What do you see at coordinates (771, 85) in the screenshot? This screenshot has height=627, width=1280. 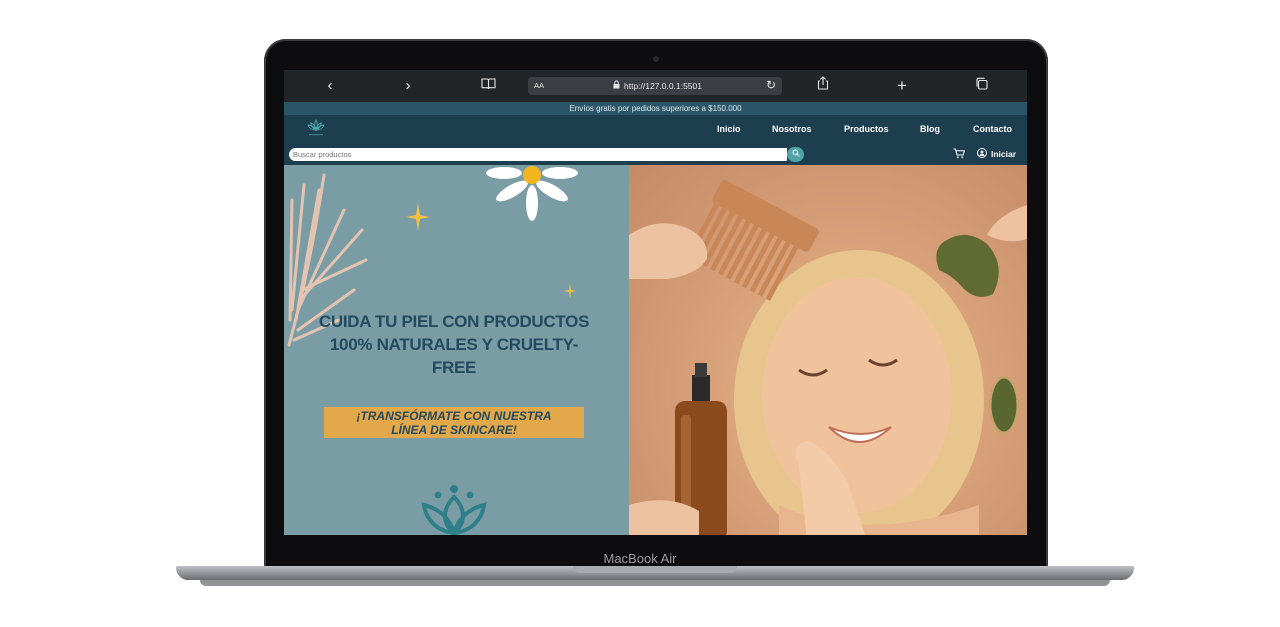 I see `reload-icon: ↻` at bounding box center [771, 85].